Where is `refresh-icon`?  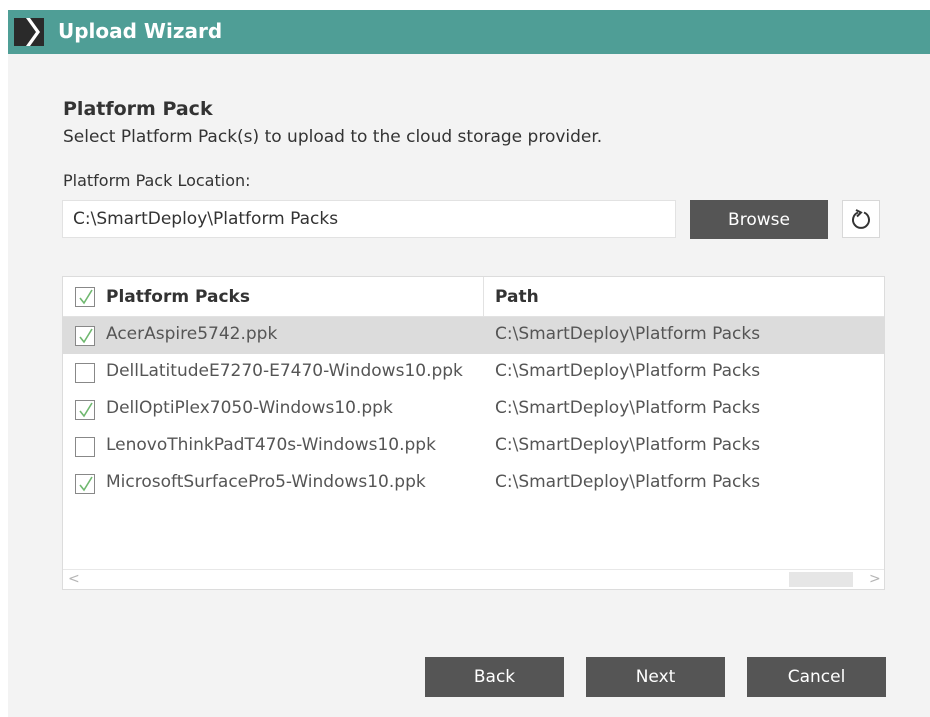
refresh-icon is located at coordinates (861, 219).